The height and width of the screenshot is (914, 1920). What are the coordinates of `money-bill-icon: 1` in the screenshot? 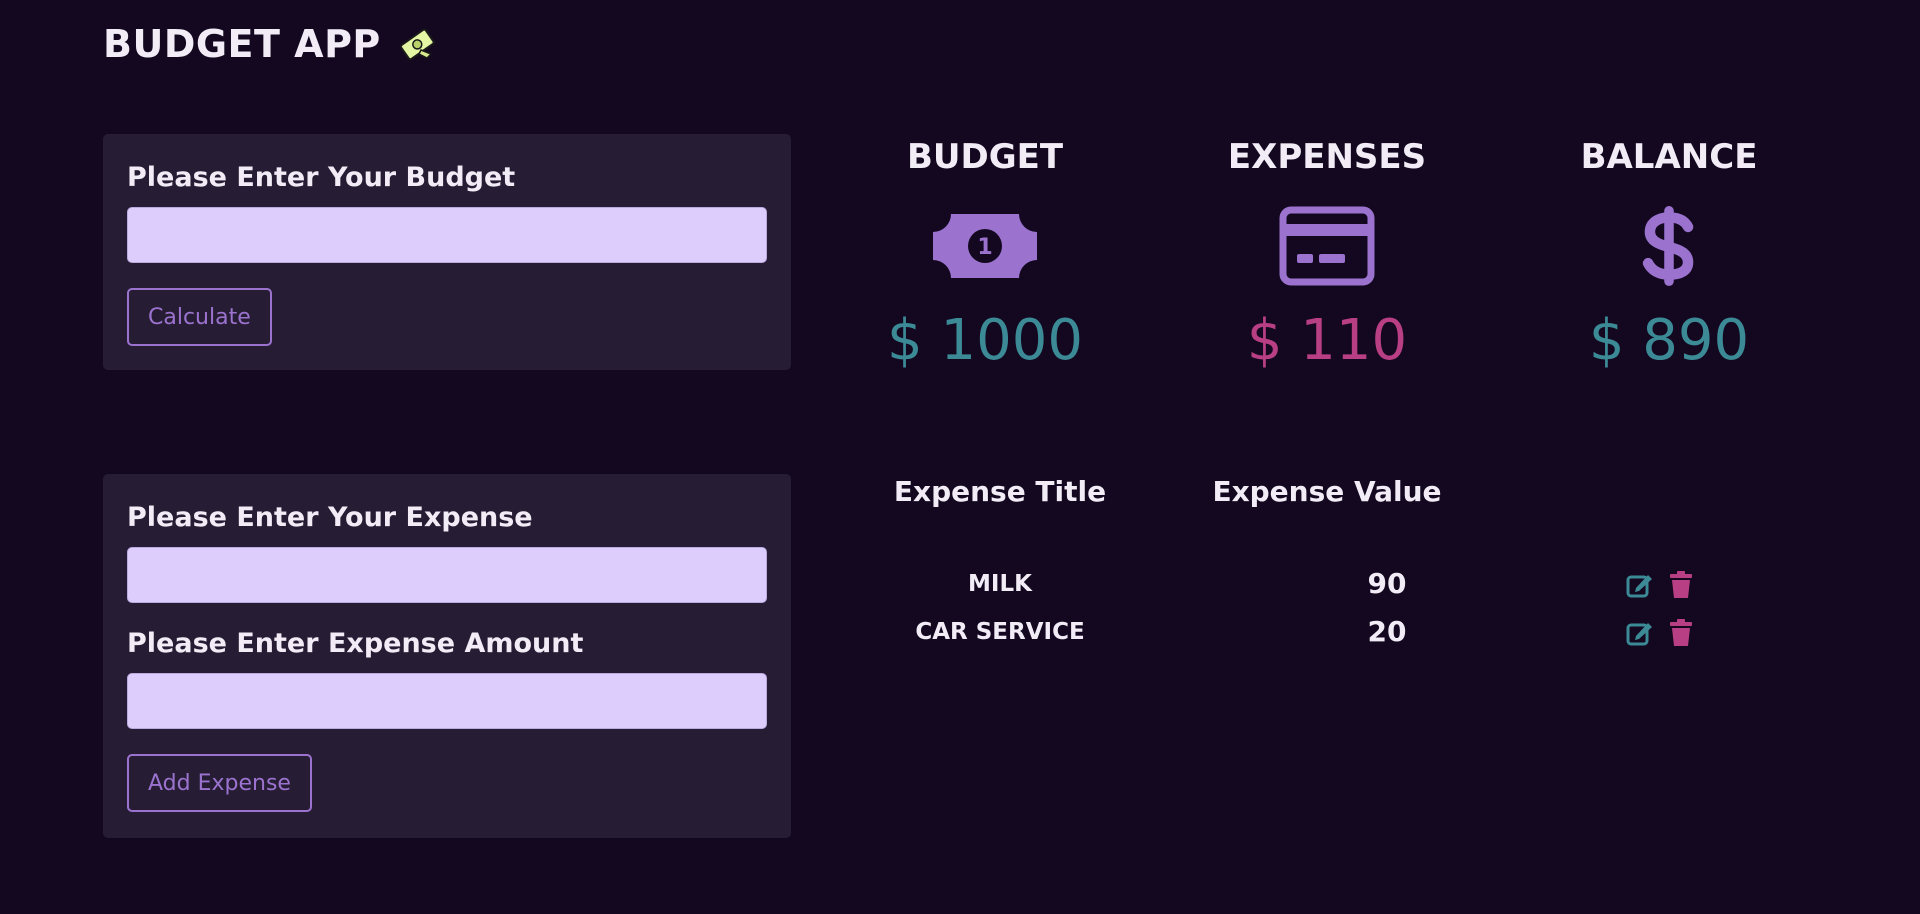 It's located at (985, 246).